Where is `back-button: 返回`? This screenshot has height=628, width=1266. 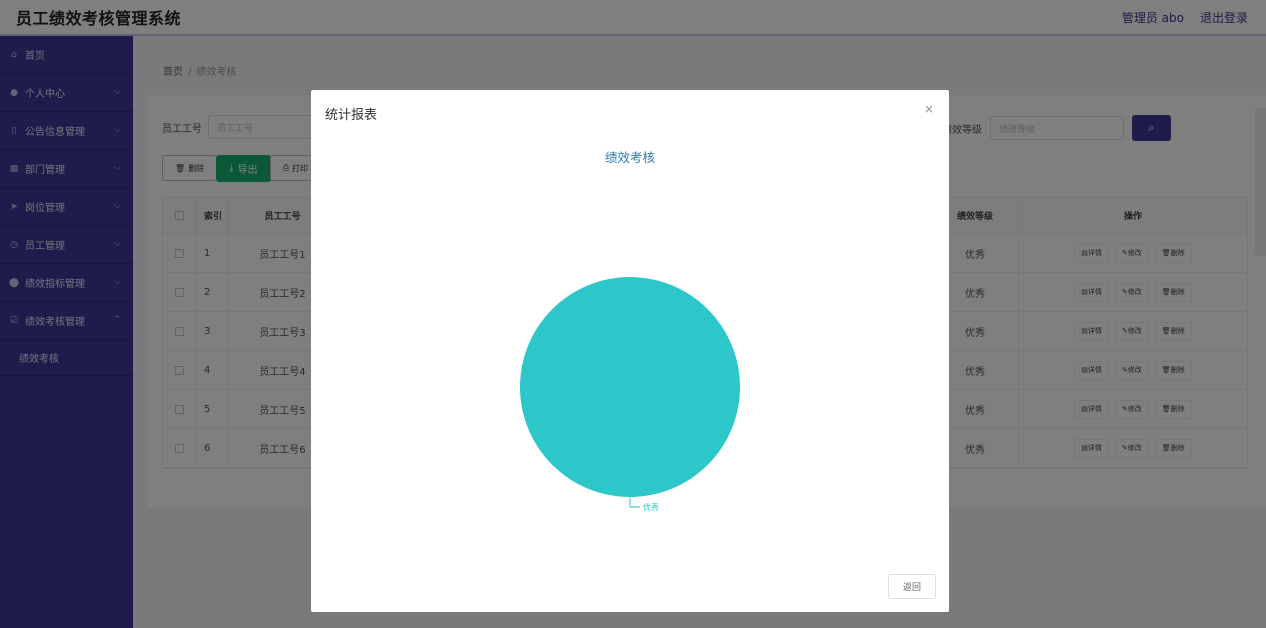
back-button: 返回 is located at coordinates (912, 586).